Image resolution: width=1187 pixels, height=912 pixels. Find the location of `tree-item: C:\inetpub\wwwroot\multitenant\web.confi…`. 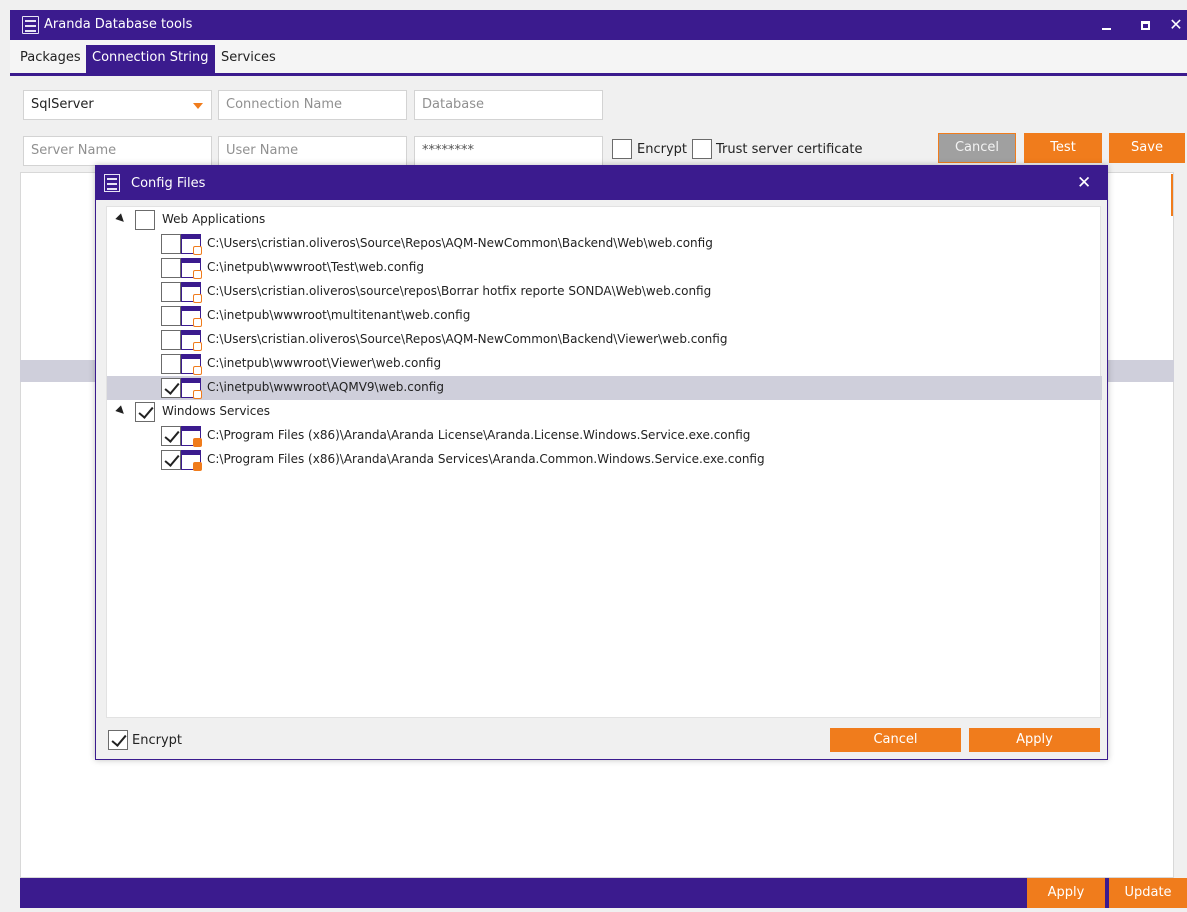

tree-item: C:\inetpub\wwwroot\multitenant\web.confi… is located at coordinates (604, 316).